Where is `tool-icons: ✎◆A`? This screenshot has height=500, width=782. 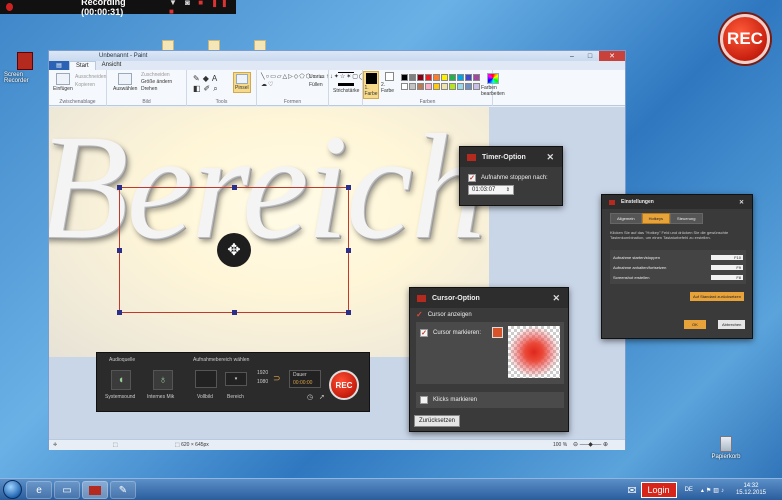 tool-icons: ✎◆A is located at coordinates (206, 78).